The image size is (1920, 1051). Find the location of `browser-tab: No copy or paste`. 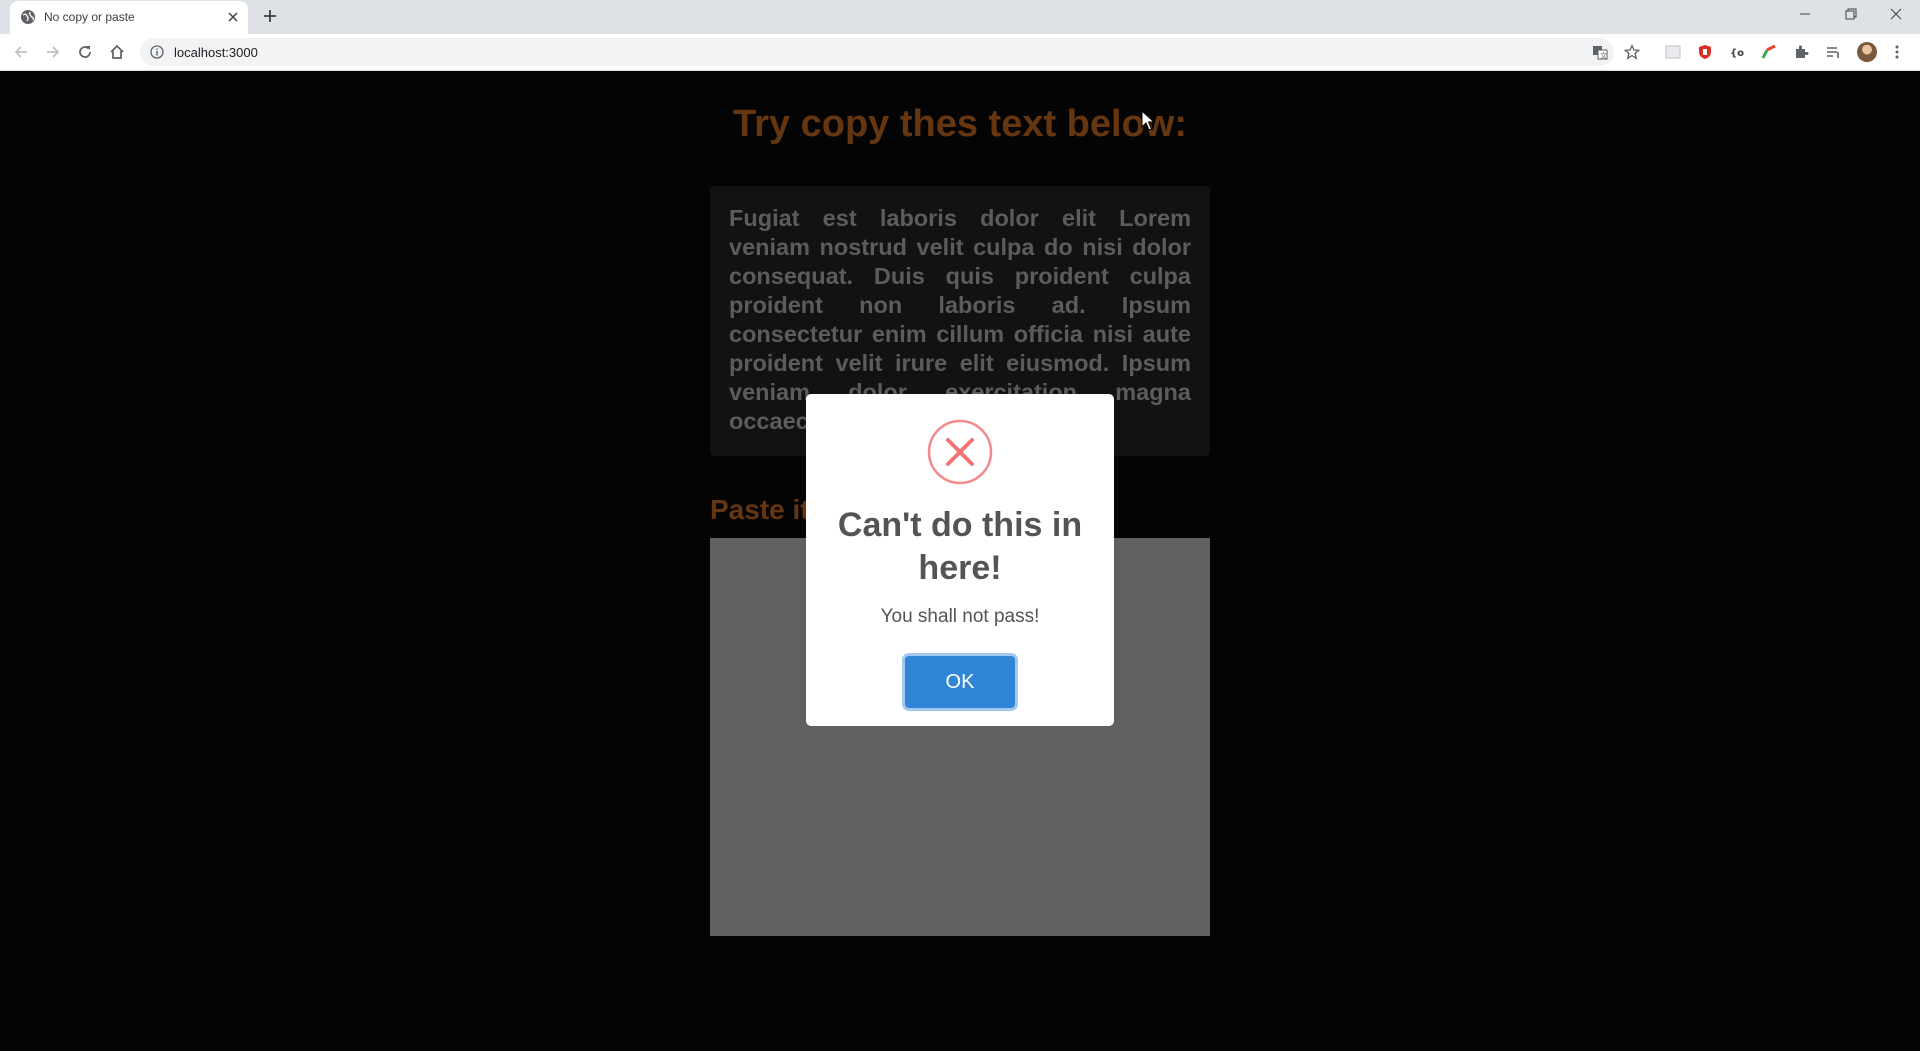

browser-tab: No copy or paste is located at coordinates (129, 17).